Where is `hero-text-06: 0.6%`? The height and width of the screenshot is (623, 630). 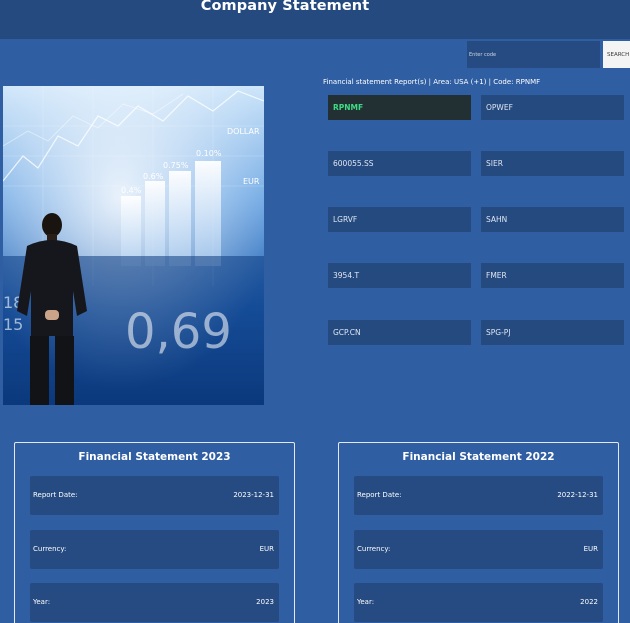 hero-text-06: 0.6% is located at coordinates (153, 176).